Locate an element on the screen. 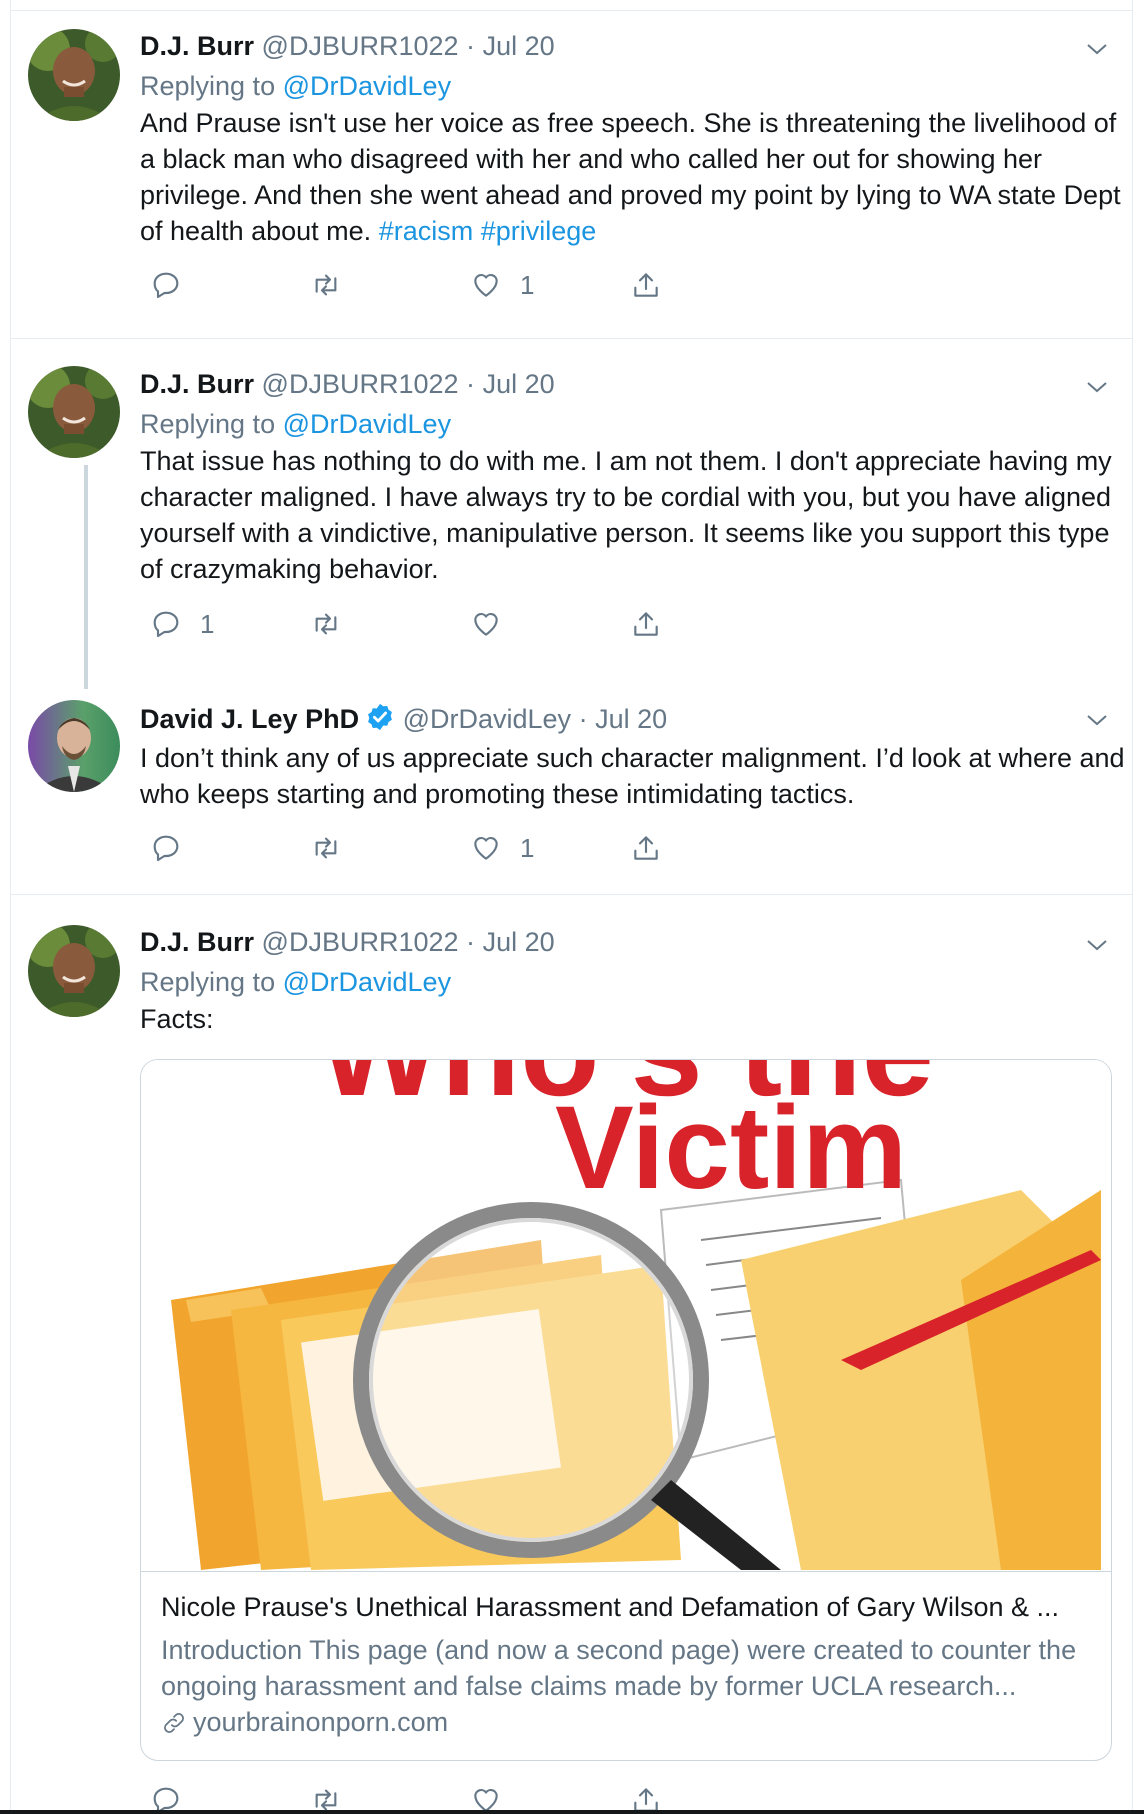  card-image-text-main: Victim is located at coordinates (731, 1148).